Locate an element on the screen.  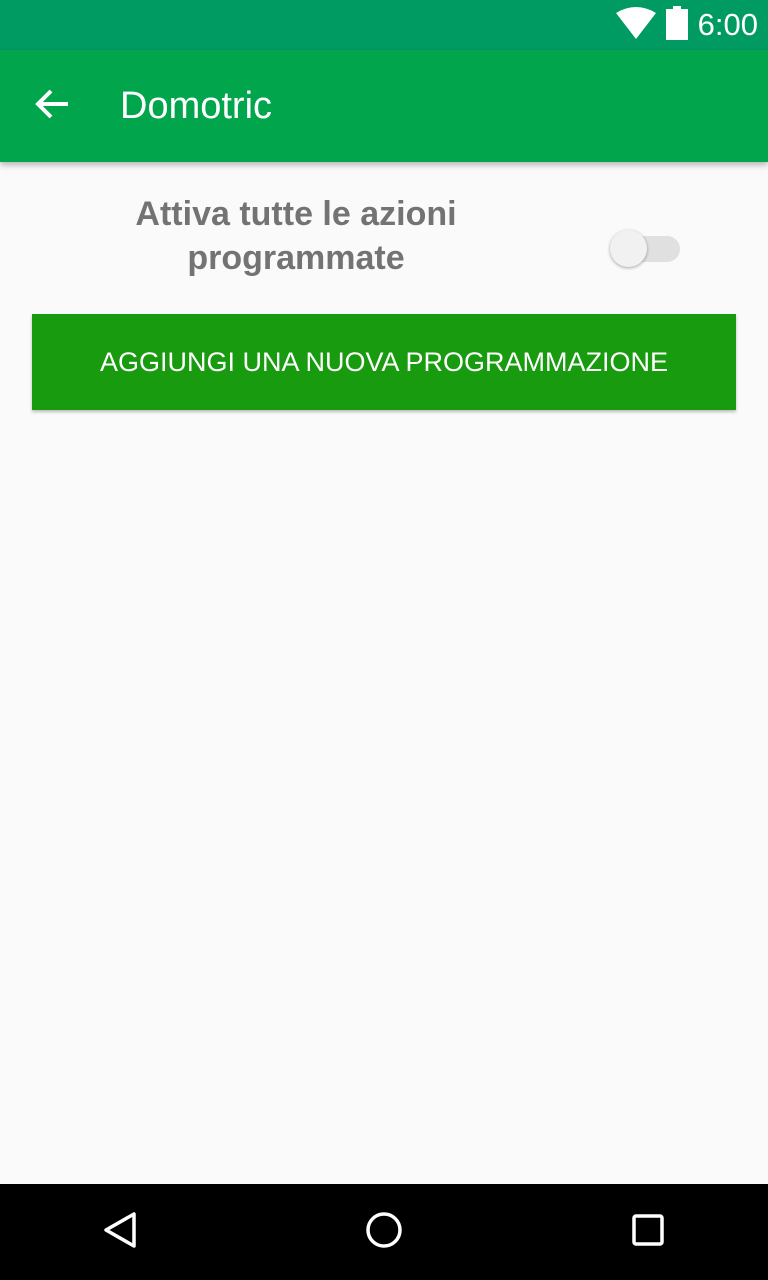
recents-square-icon is located at coordinates (648, 1232).